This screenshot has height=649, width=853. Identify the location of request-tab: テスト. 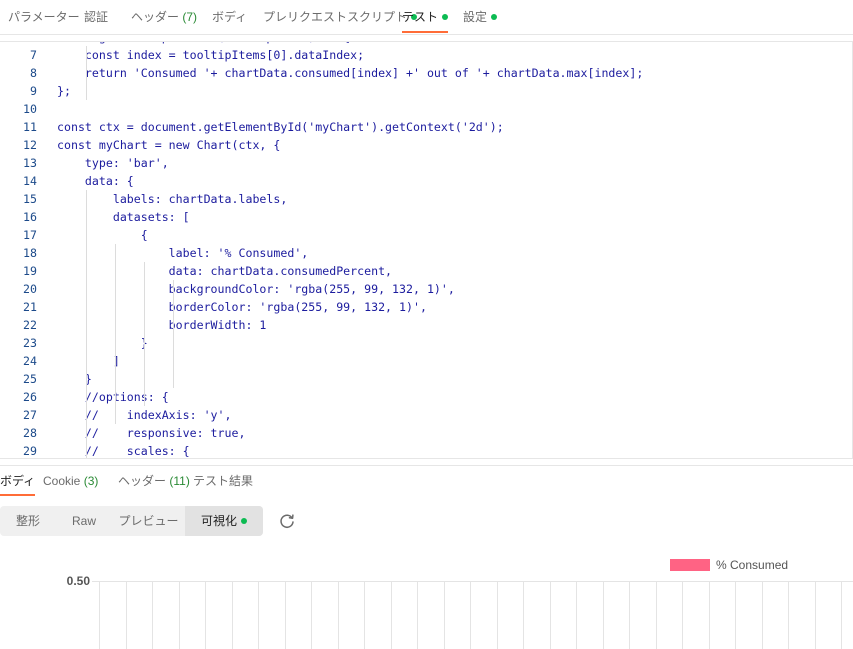
(425, 17).